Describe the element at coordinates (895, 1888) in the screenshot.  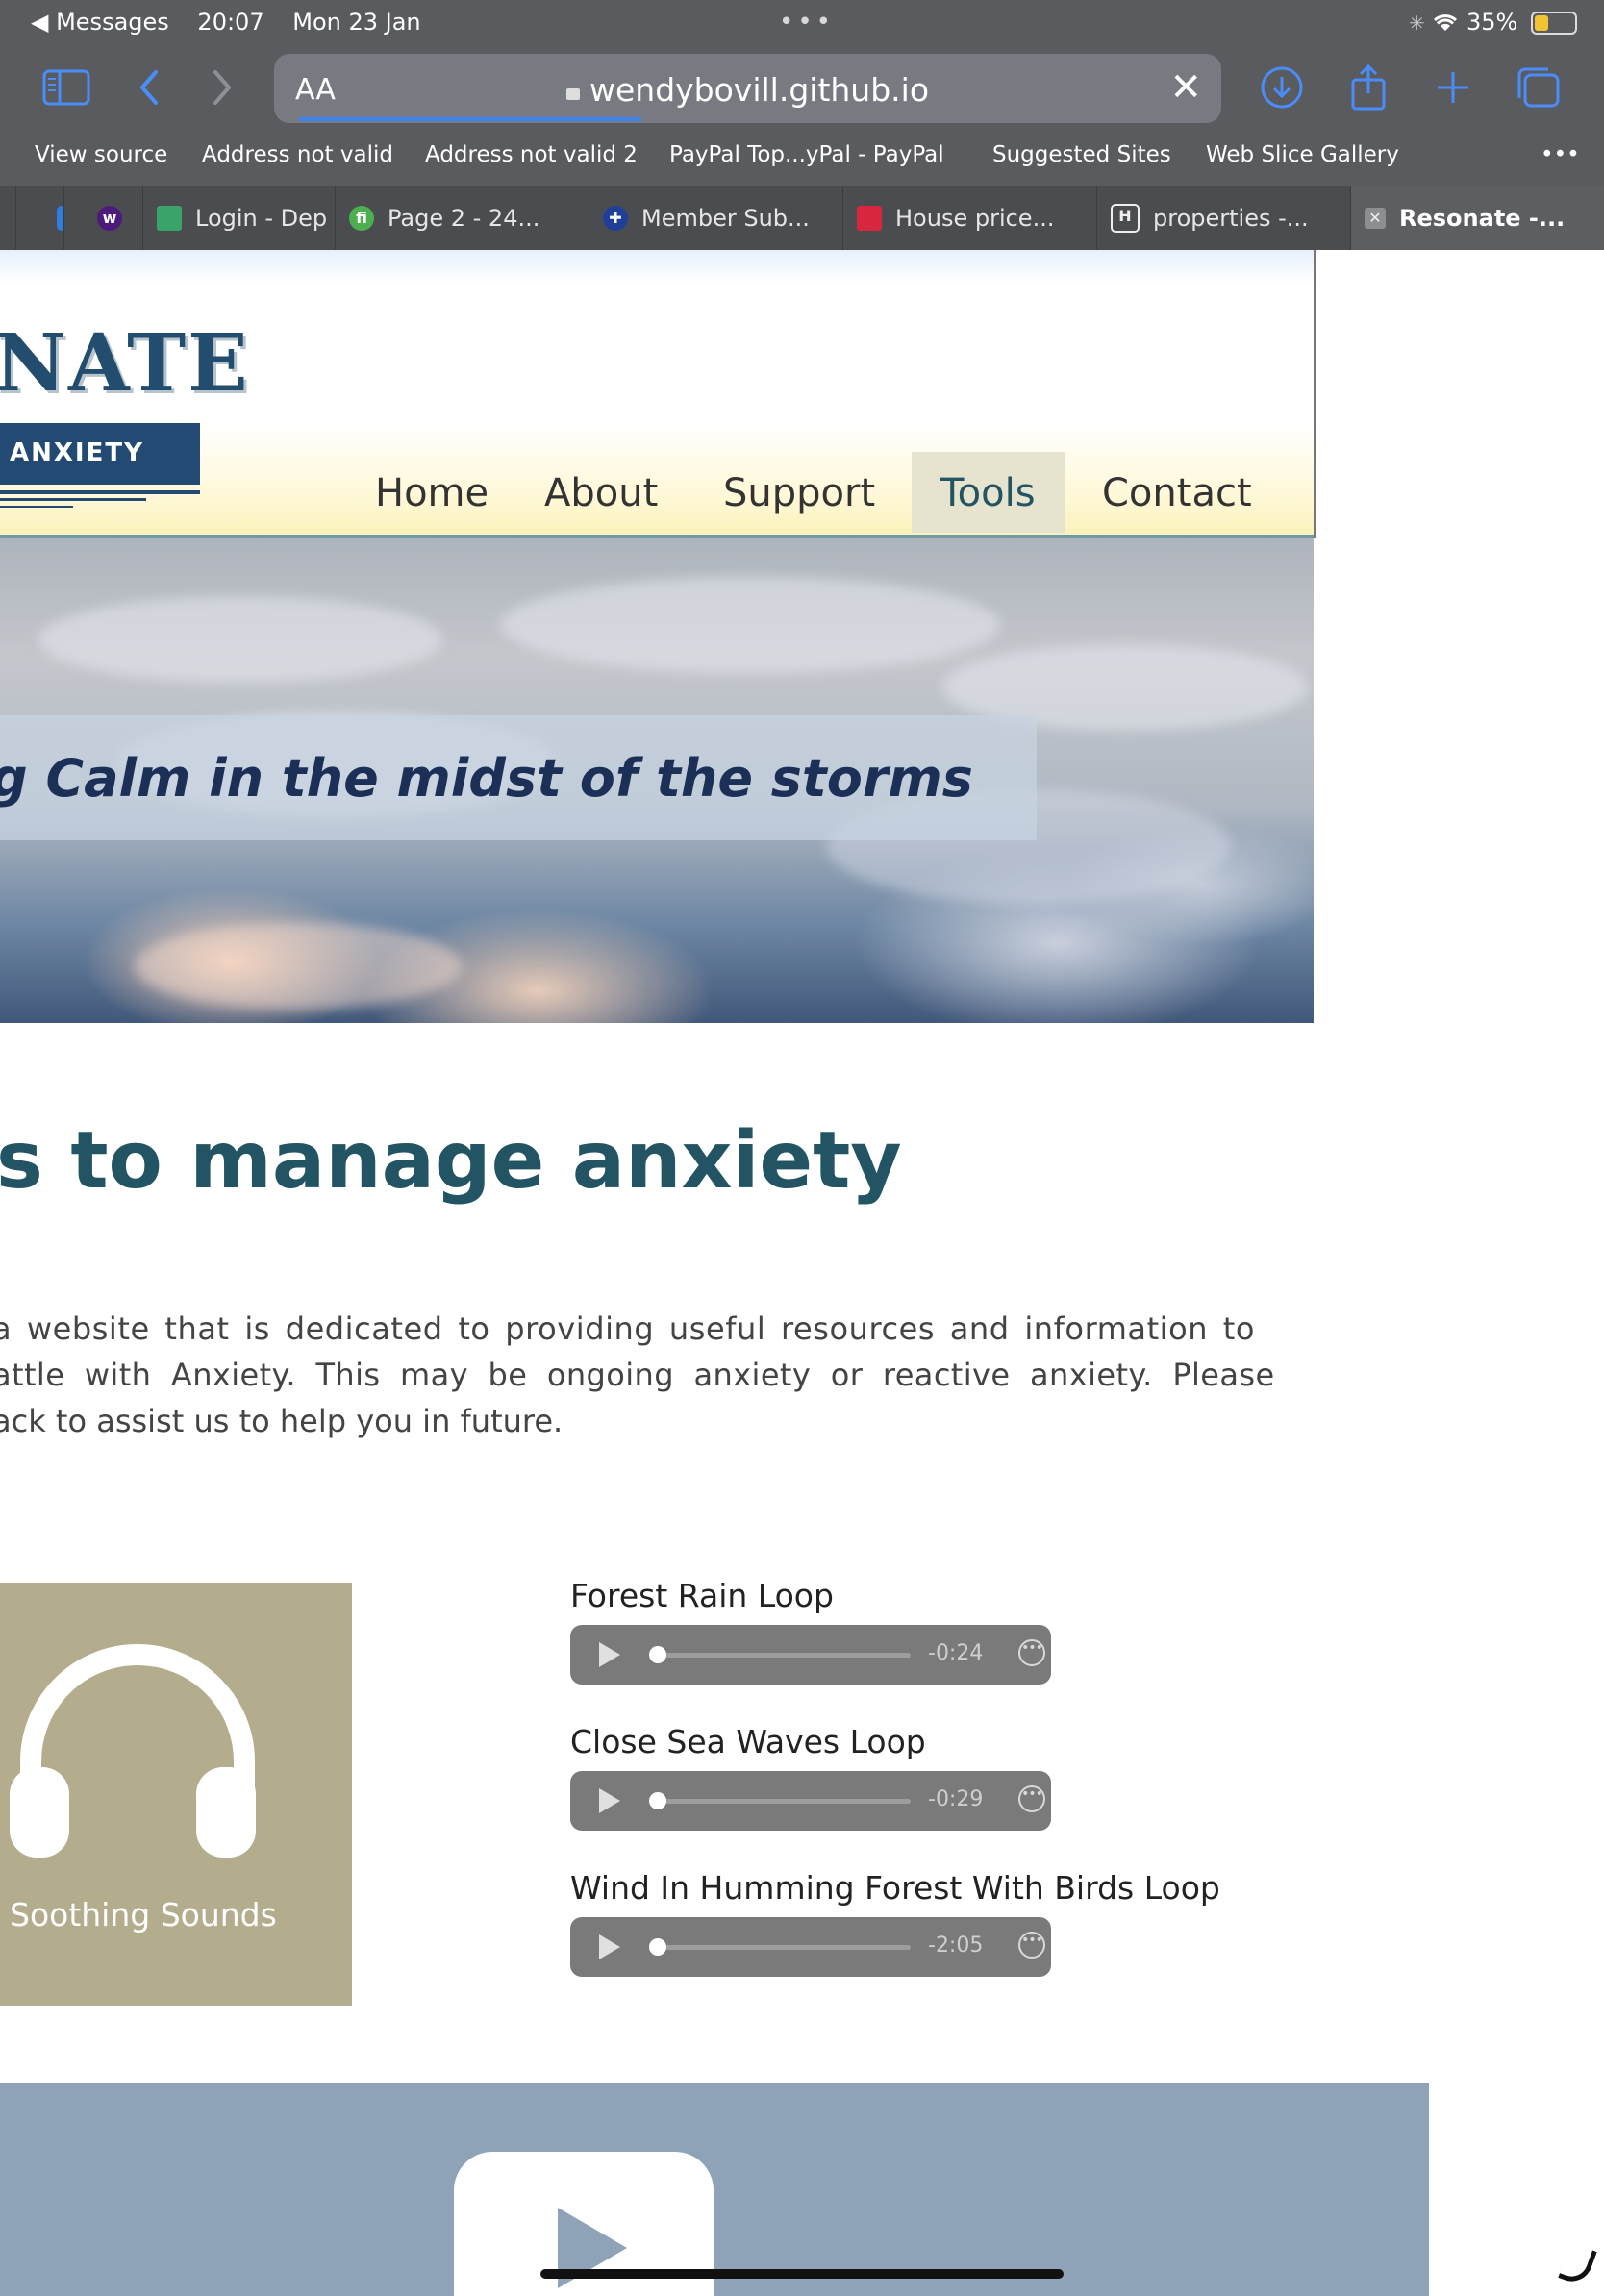
I see `track-name: Wind In Humming Forest With Birds Loop` at that location.